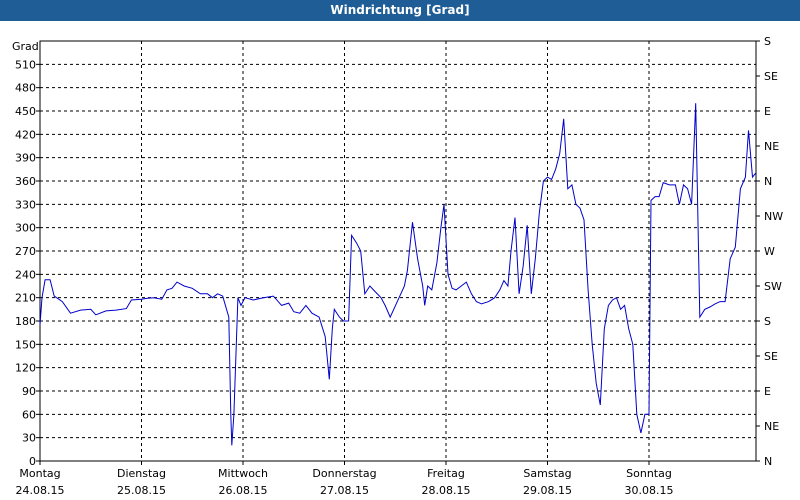 Image resolution: width=800 pixels, height=500 pixels. What do you see at coordinates (25, 134) in the screenshot?
I see `y-tick-label: 420` at bounding box center [25, 134].